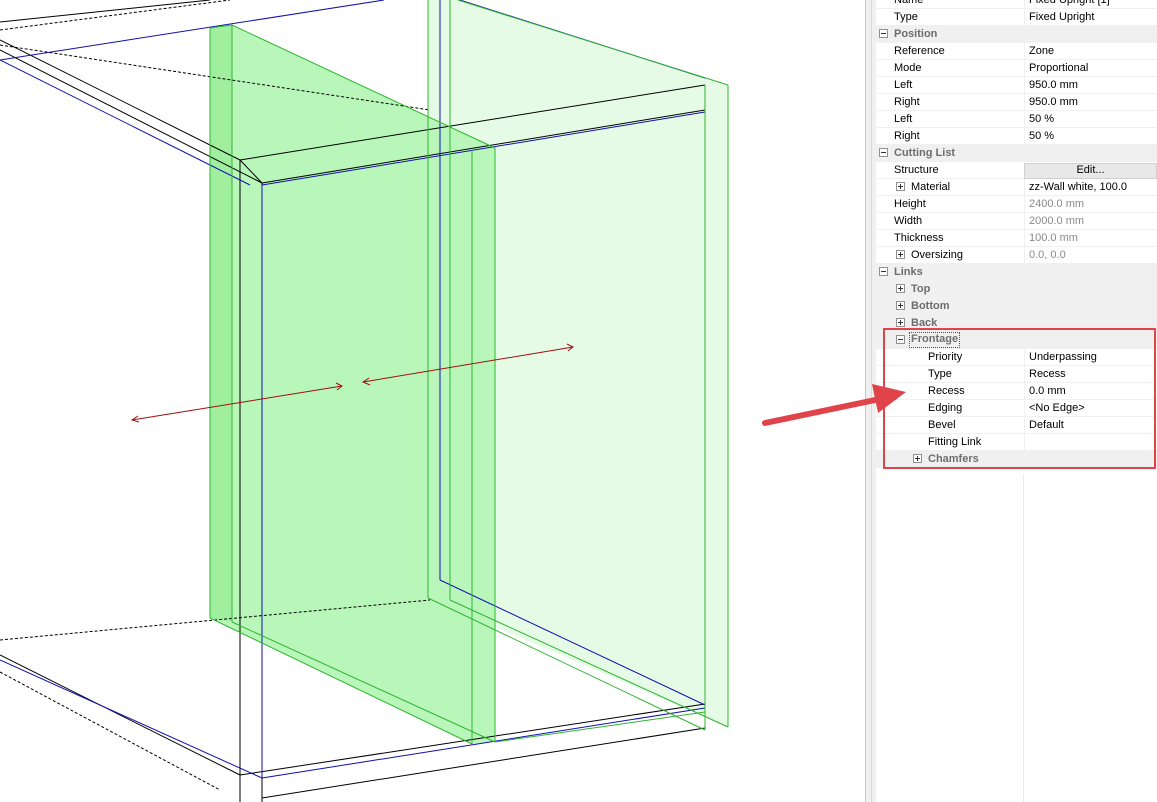  I want to click on category-top: Top, so click(1016, 289).